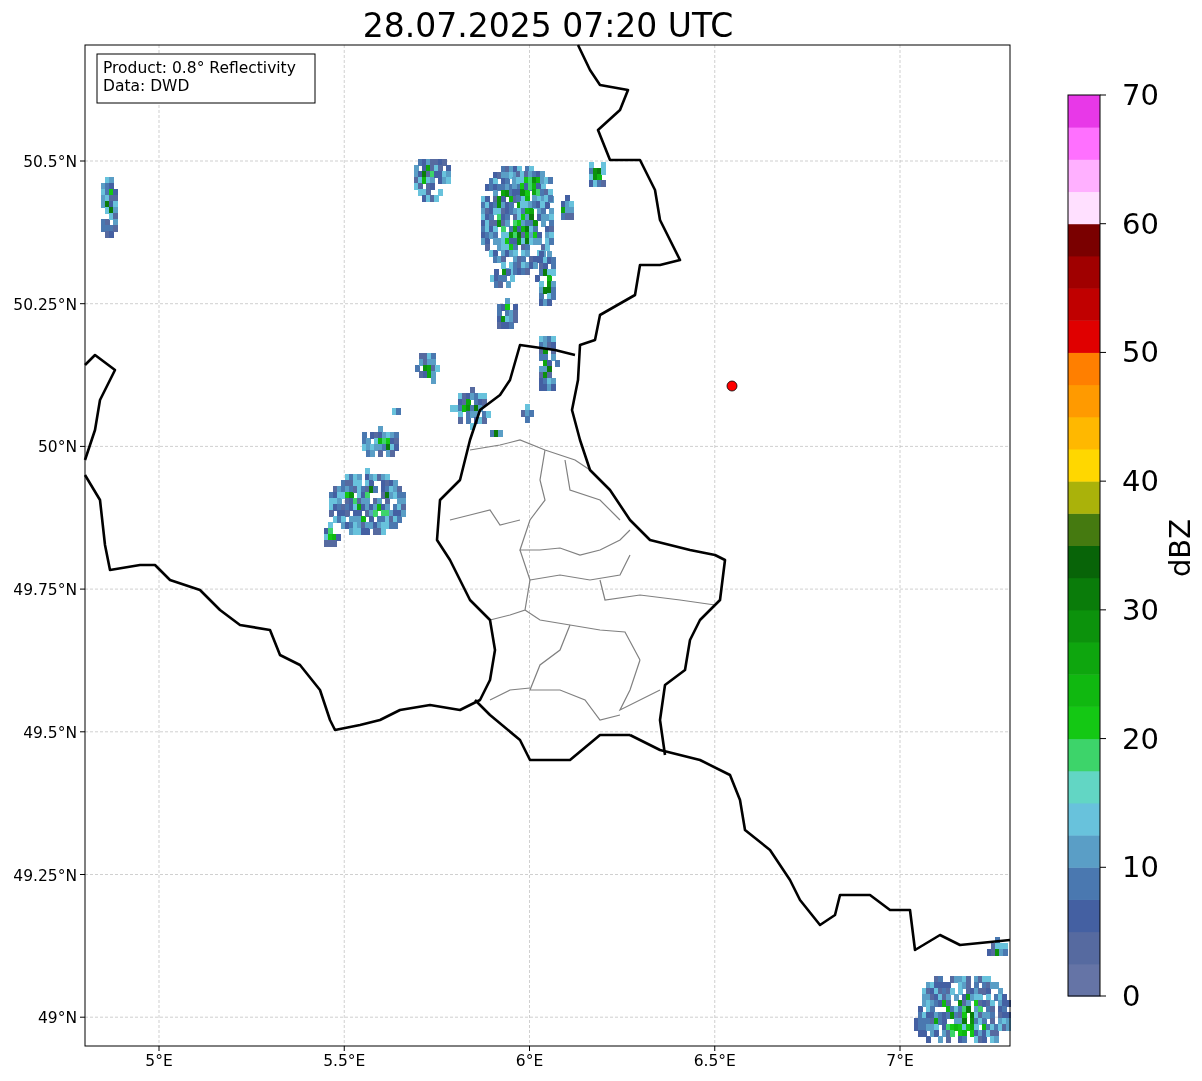 This screenshot has width=1202, height=1081. I want to click on latitude-label: 50°N, so click(57, 447).